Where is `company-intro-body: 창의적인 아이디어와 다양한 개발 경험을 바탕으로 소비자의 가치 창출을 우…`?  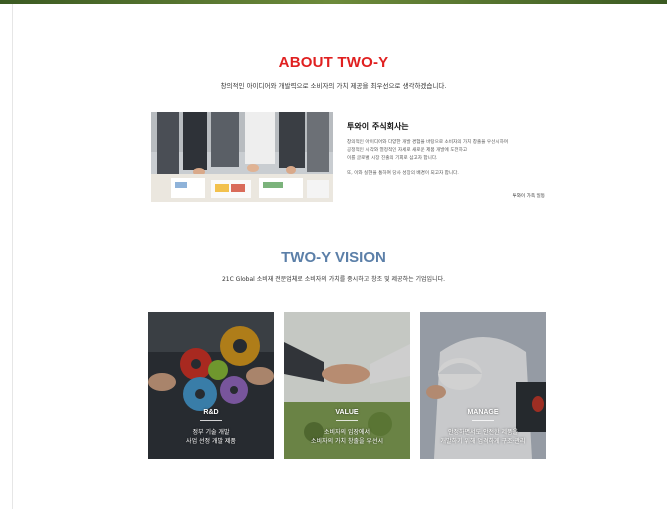 company-intro-body: 창의적인 아이디어와 다양한 개발 경험을 바탕으로 소비자의 가치 창출을 우… is located at coordinates (449, 158).